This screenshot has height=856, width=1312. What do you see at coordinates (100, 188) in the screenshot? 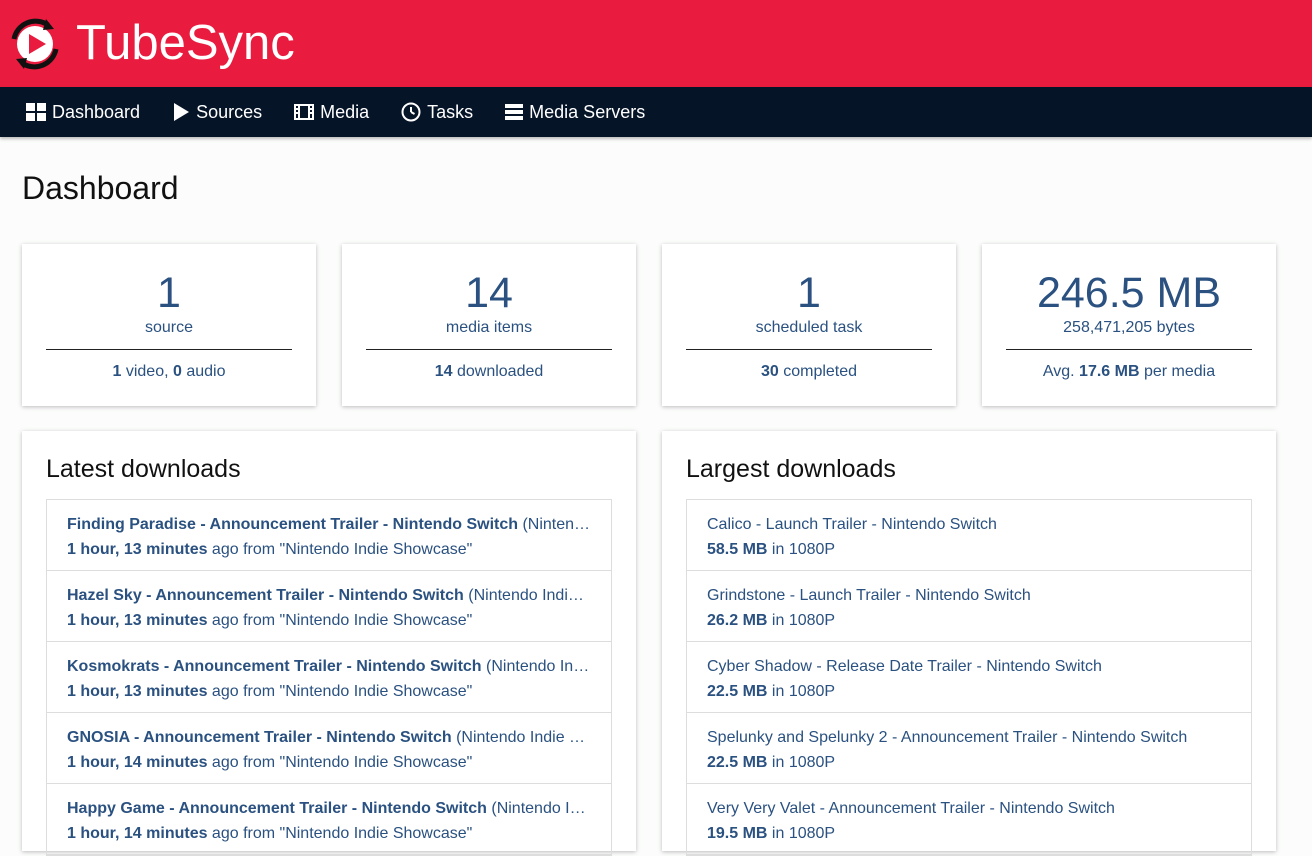
I see `page-title: Dashboard` at bounding box center [100, 188].